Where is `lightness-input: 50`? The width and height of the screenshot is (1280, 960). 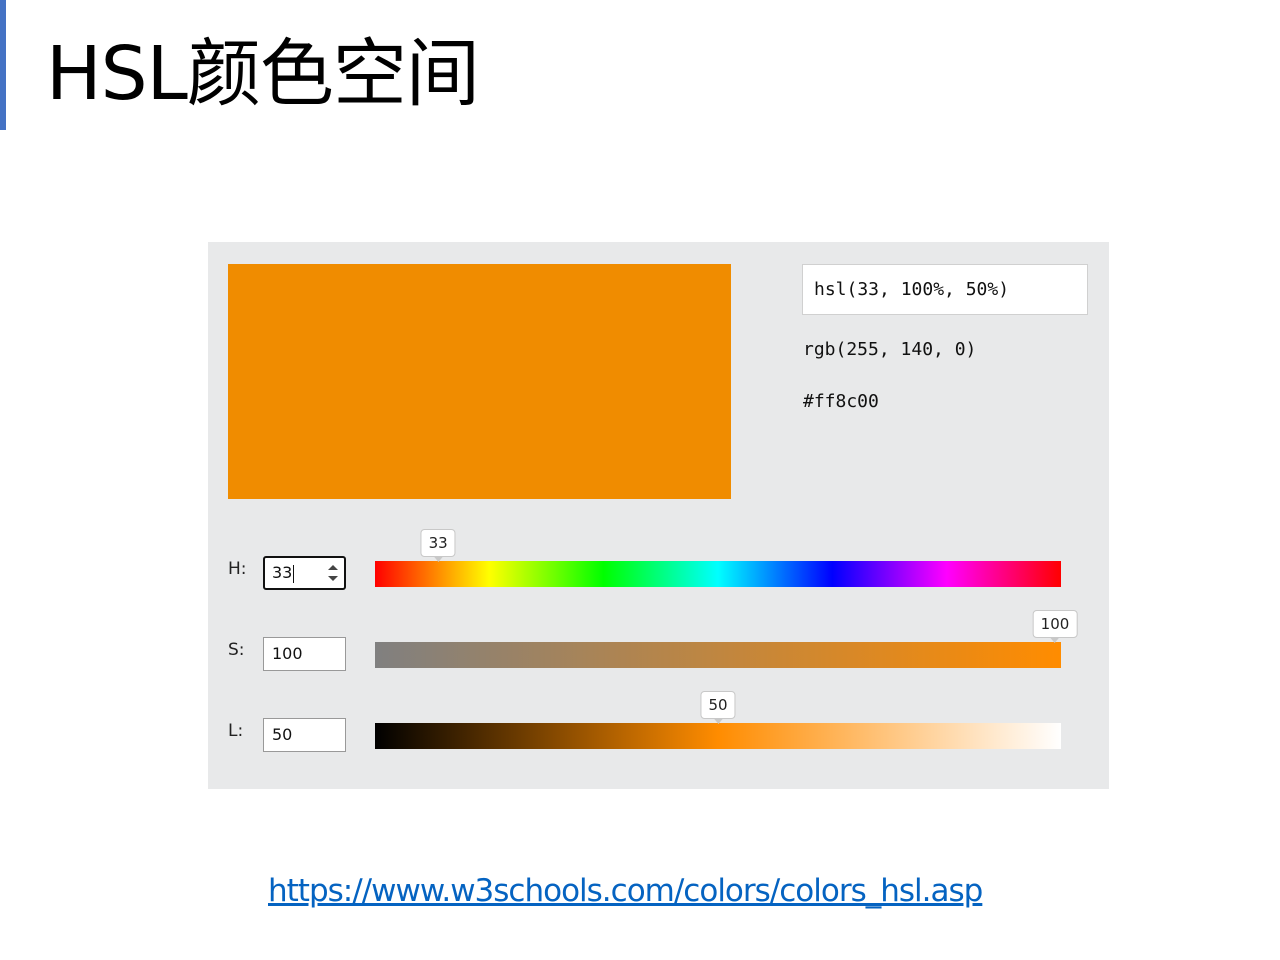
lightness-input: 50 is located at coordinates (304, 735).